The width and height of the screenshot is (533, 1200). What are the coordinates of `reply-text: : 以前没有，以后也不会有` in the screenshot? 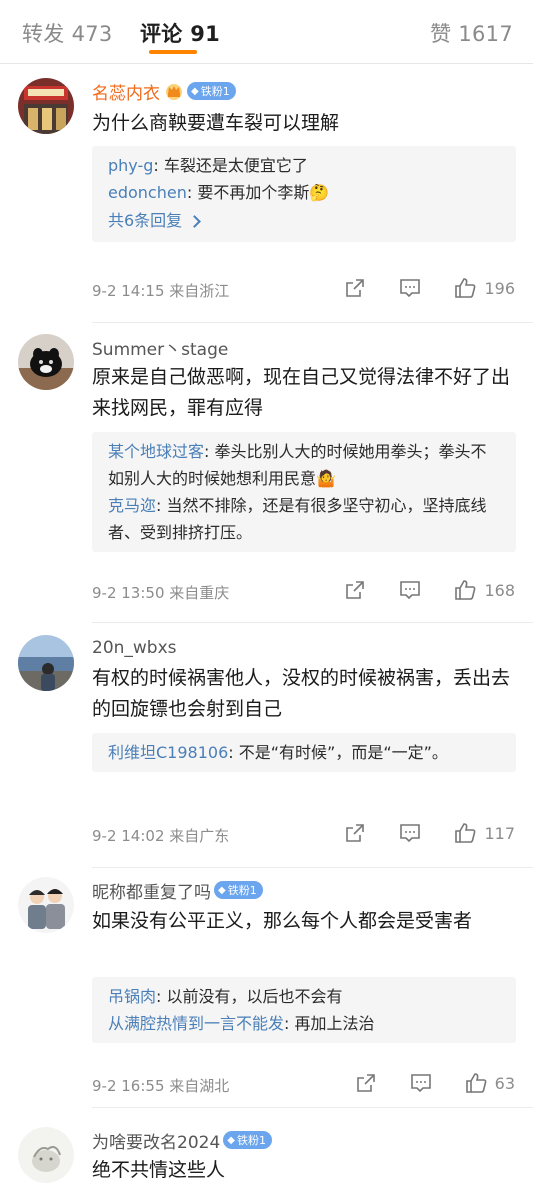 It's located at (249, 996).